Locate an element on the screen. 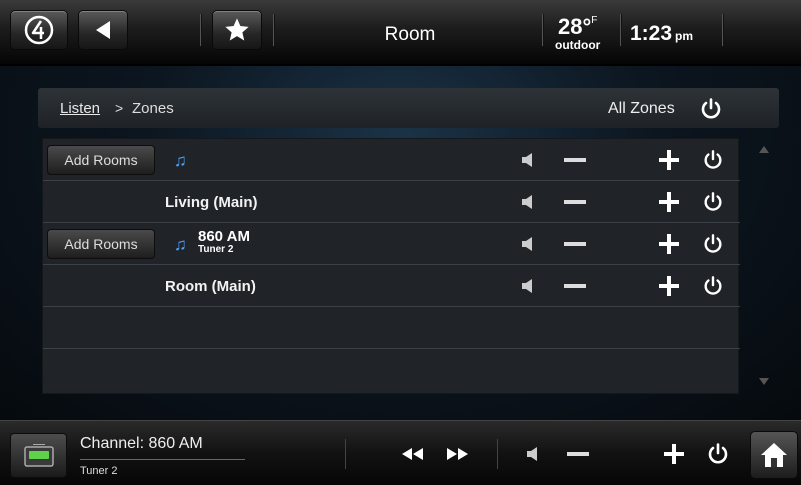  fast-forward-button is located at coordinates (457, 454).